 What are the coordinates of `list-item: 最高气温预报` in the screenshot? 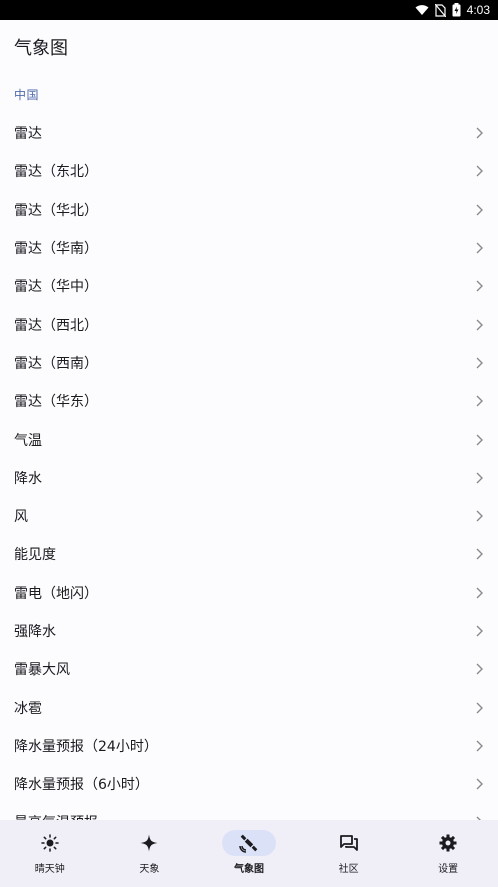 It's located at (249, 811).